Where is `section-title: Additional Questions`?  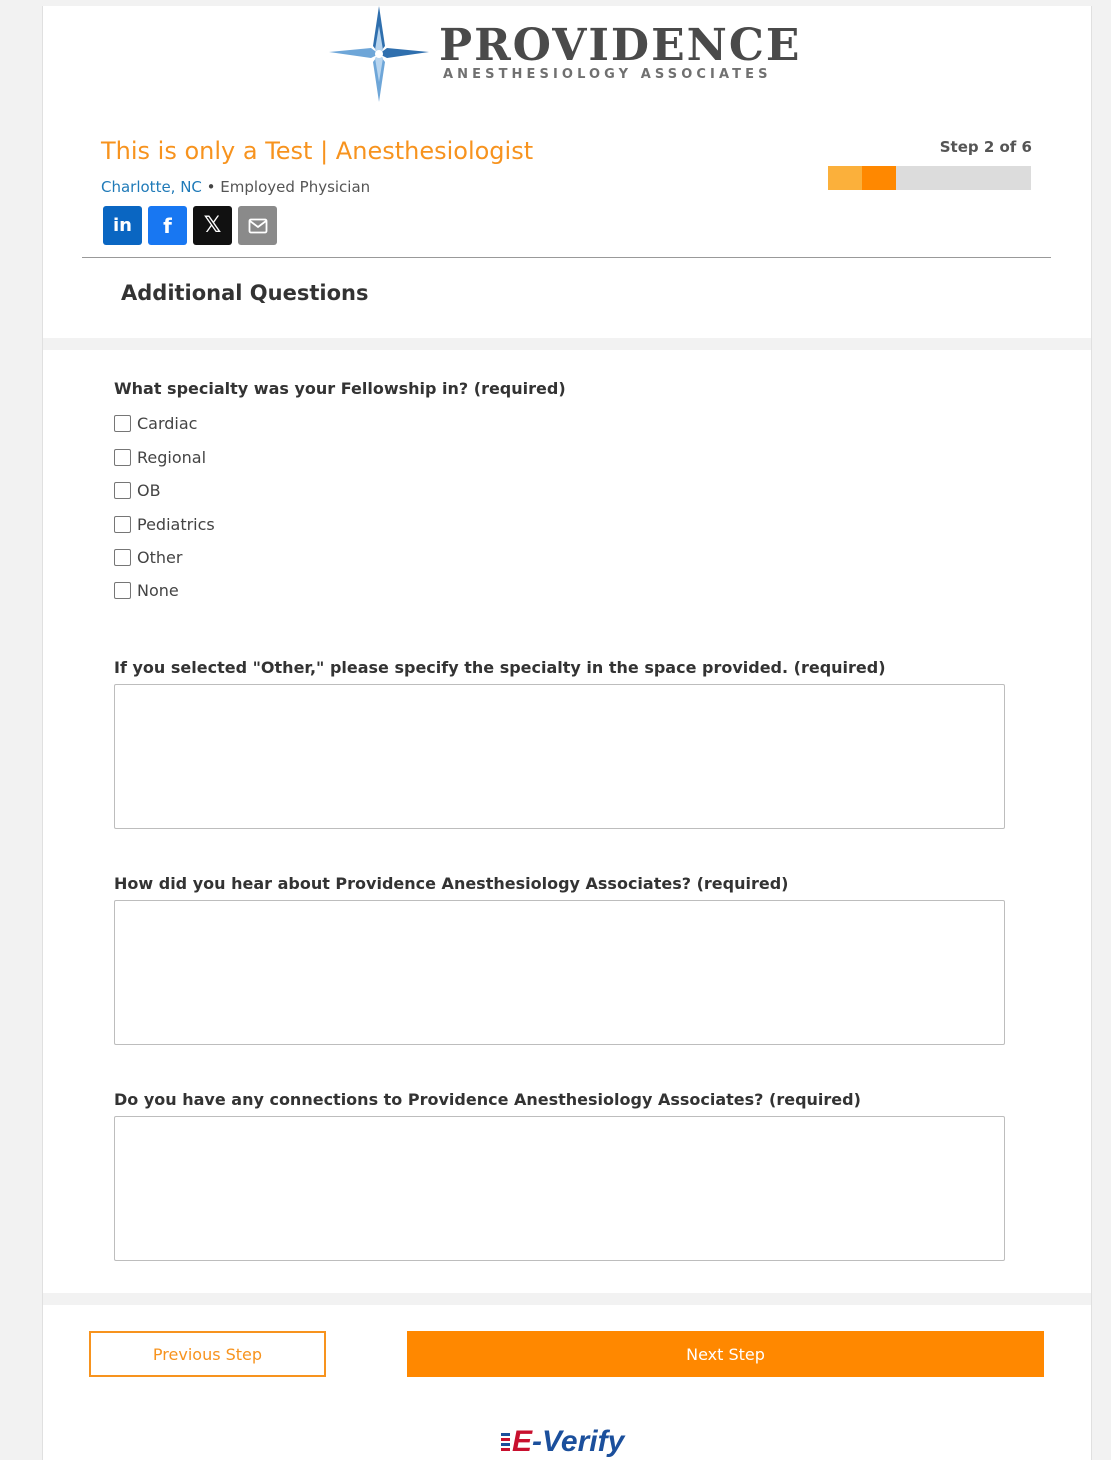 section-title: Additional Questions is located at coordinates (245, 293).